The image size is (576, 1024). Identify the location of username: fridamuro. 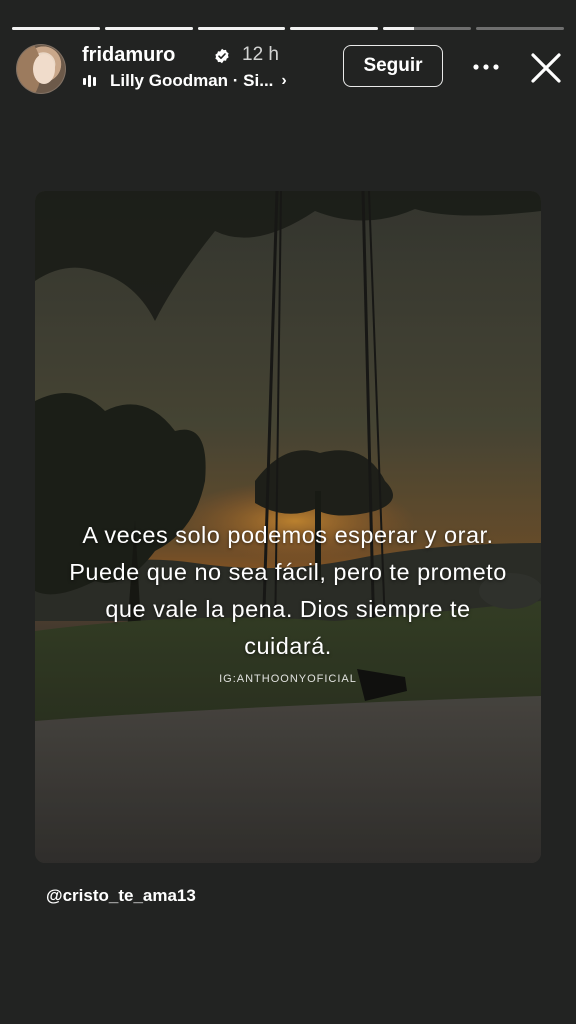
(128, 55).